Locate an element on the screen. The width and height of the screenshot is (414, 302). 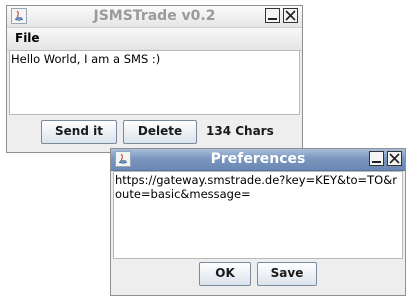
char-count-label: 134 Chars is located at coordinates (240, 131).